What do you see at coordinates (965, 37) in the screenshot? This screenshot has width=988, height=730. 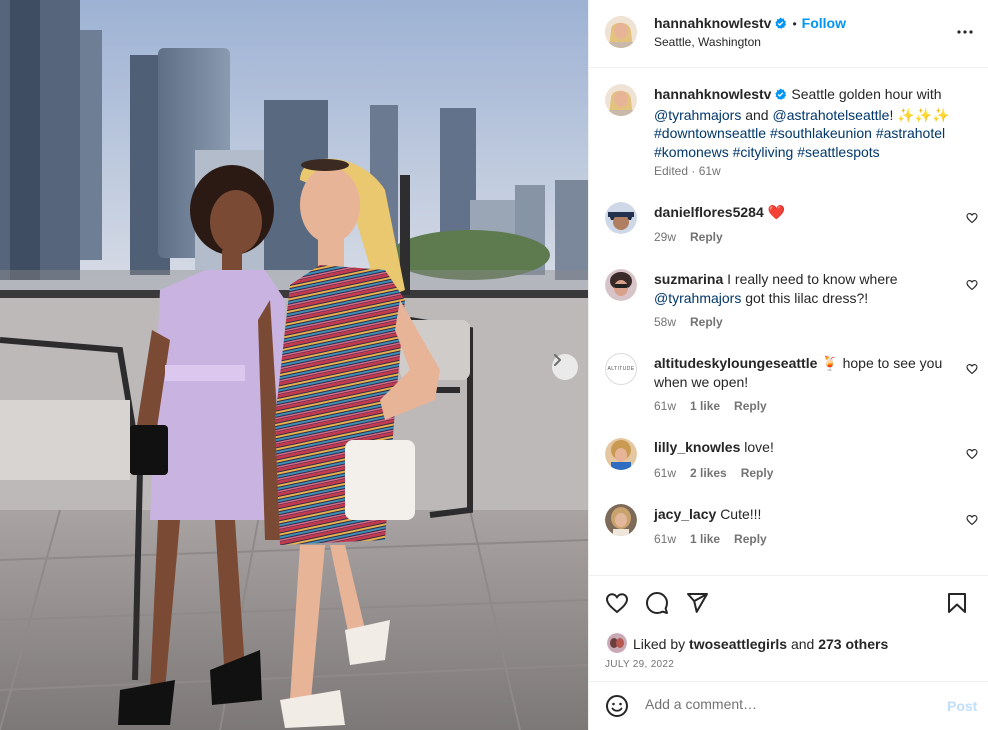 I see `more-horizontal-icon` at bounding box center [965, 37].